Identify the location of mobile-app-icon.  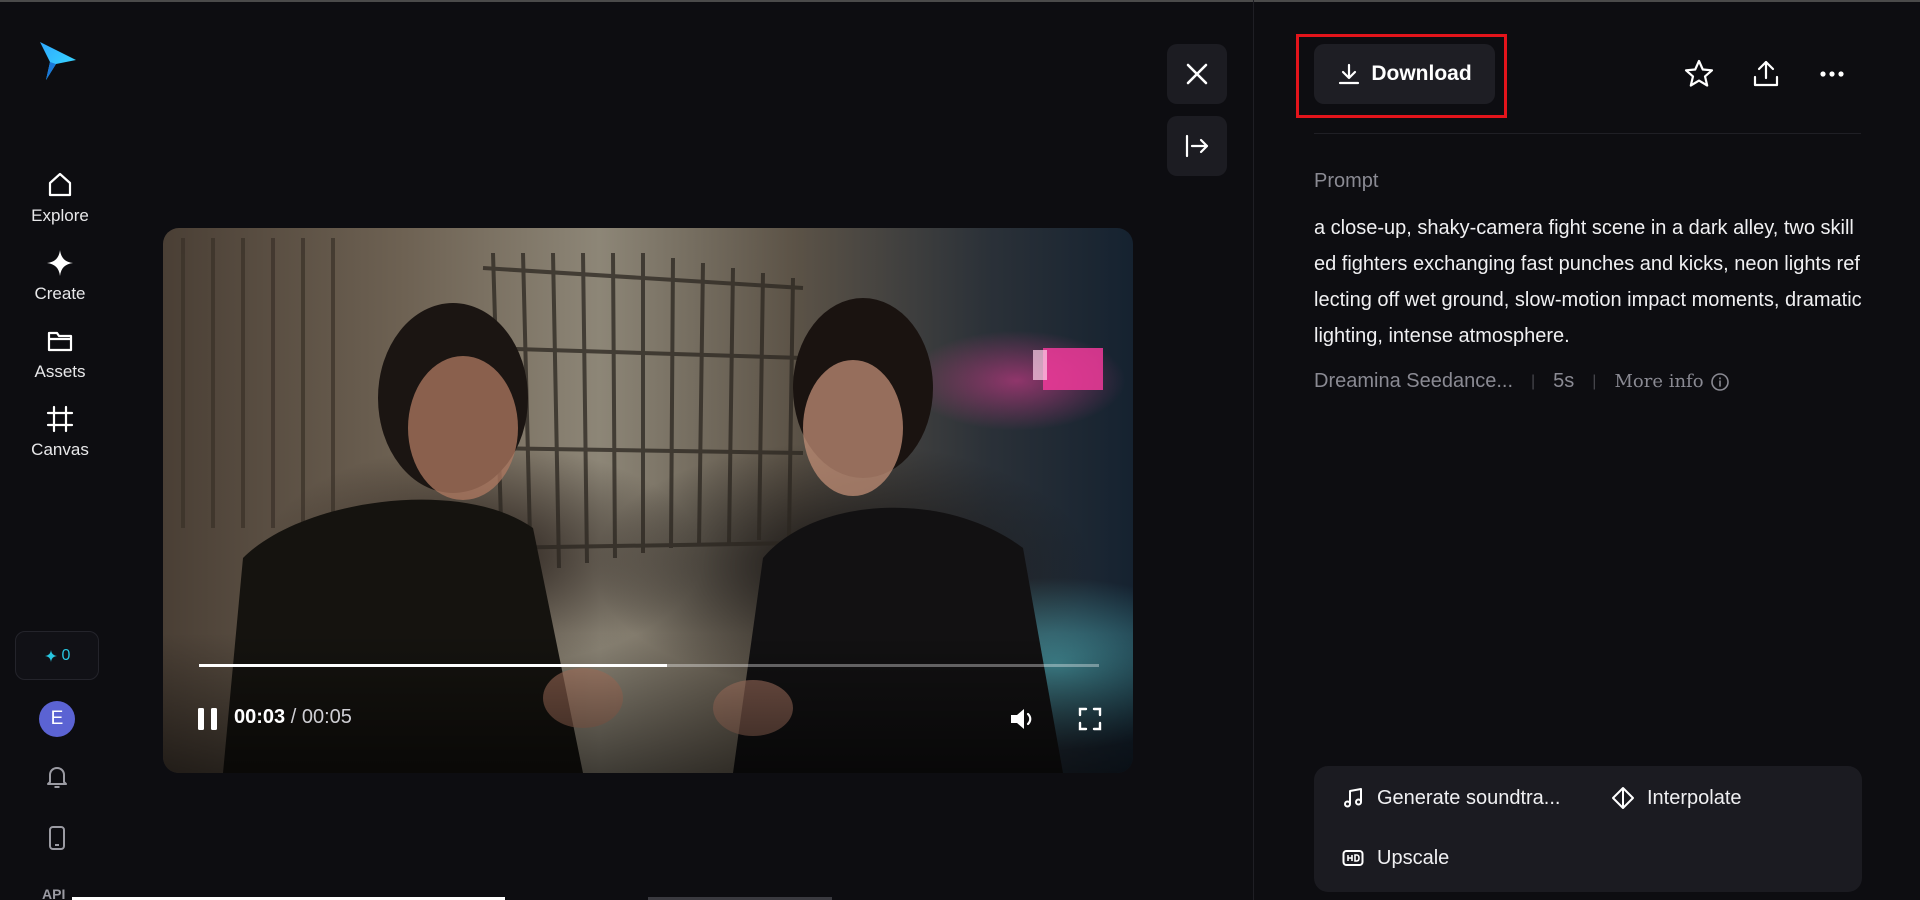
(57, 838).